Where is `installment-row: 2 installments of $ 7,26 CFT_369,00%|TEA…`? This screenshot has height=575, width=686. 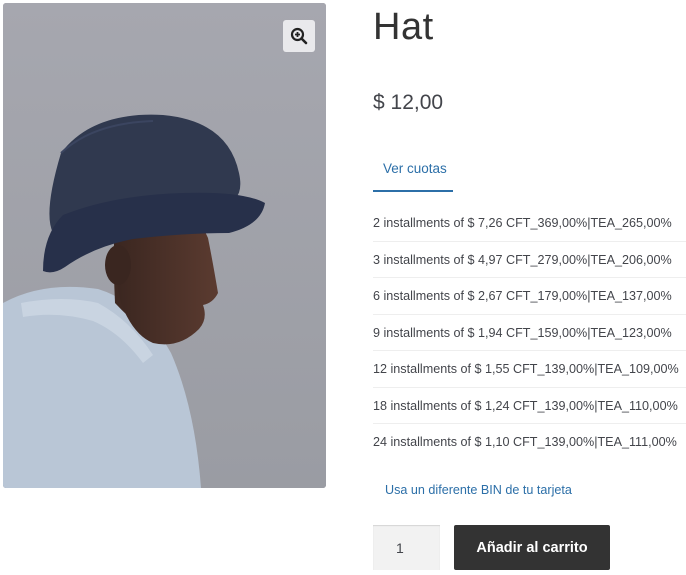 installment-row: 2 installments of $ 7,26 CFT_369,00%|TEA… is located at coordinates (529, 223).